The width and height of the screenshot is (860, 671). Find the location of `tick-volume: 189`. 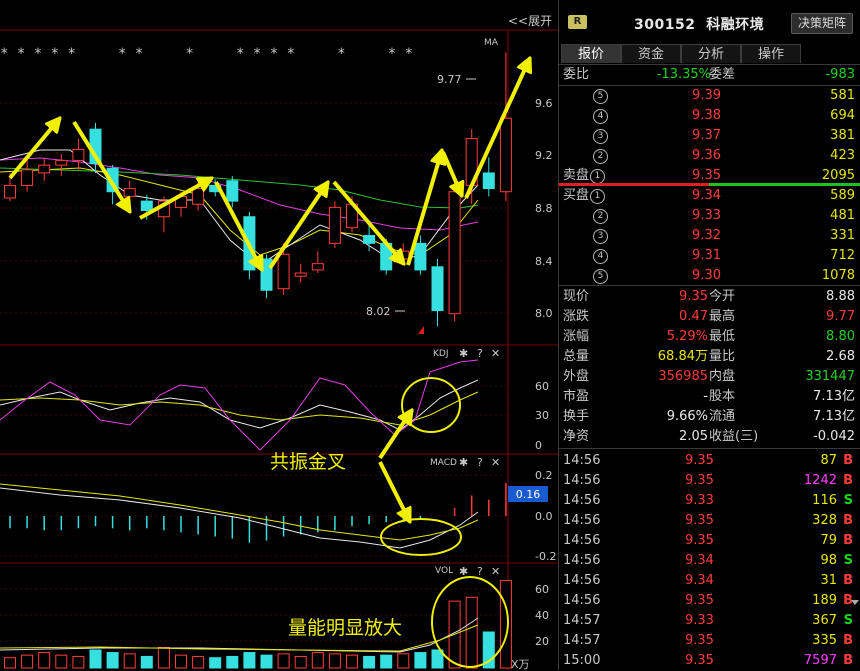

tick-volume: 189 is located at coordinates (824, 600).